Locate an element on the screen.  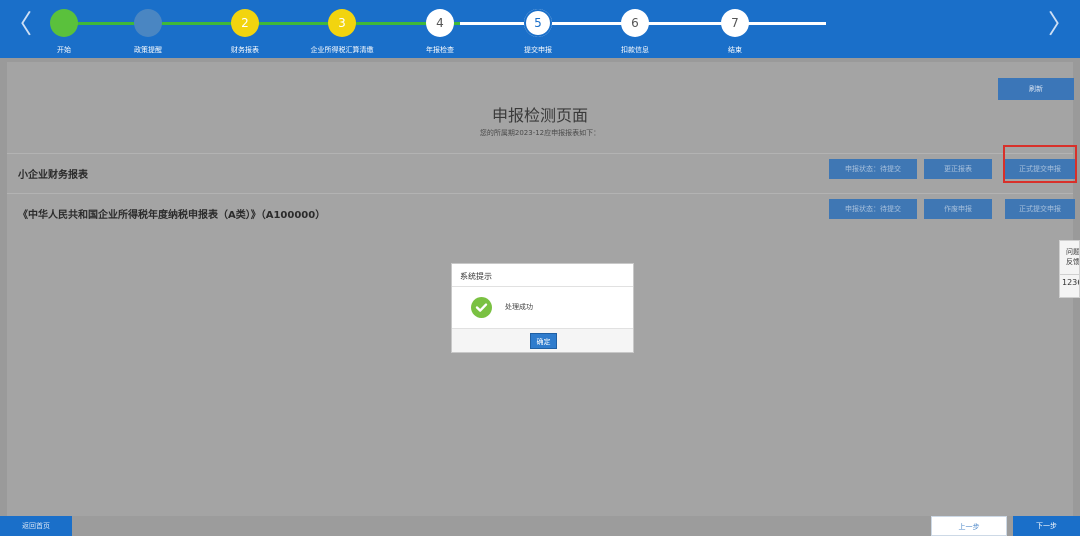
step-annual-report-check-dot: 4 is located at coordinates (440, 23).